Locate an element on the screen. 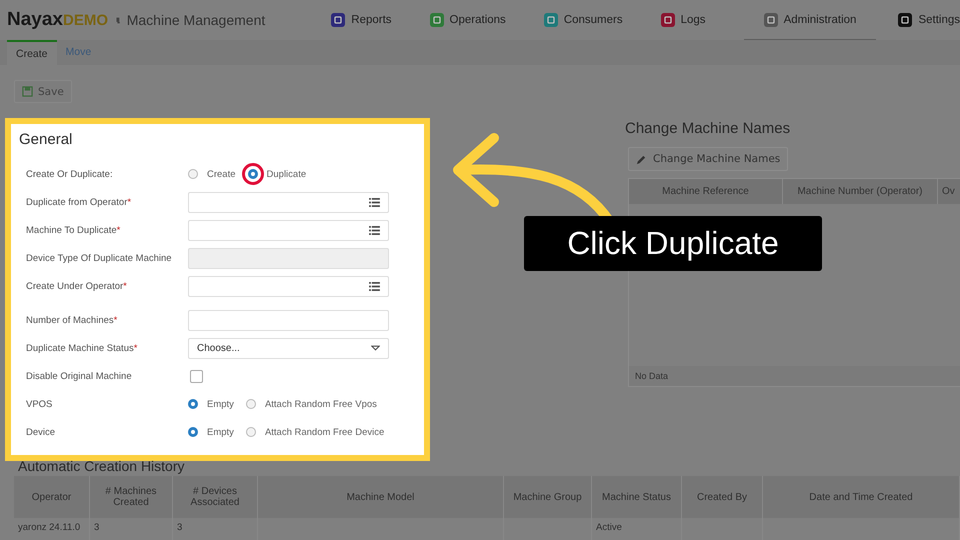  option-label: Create is located at coordinates (221, 174).